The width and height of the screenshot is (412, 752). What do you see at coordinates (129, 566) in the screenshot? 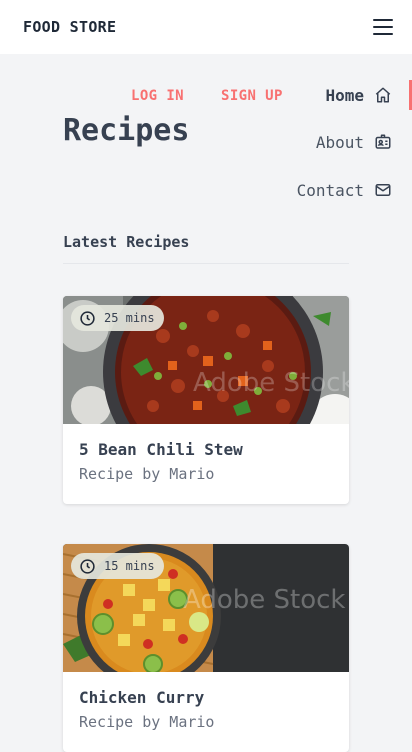
I see `time-label: 15 mins` at bounding box center [129, 566].